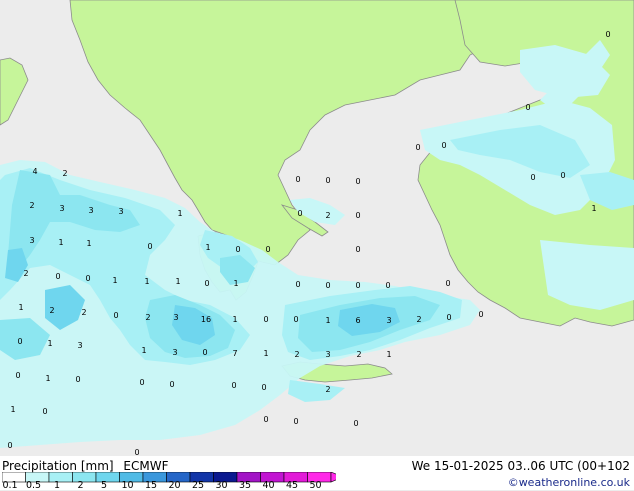  Describe the element at coordinates (568, 482) in the screenshot. I see `credit-text: ©weatheronline.co.uk` at that location.